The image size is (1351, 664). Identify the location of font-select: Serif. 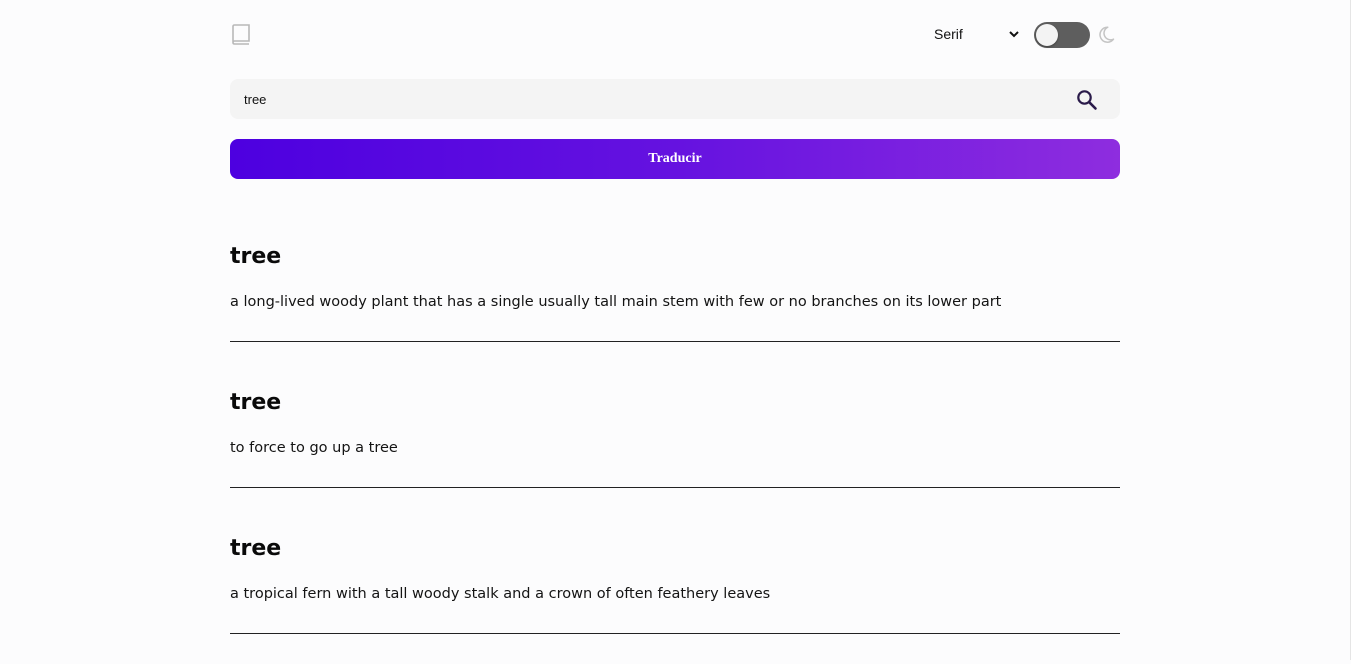
(976, 34).